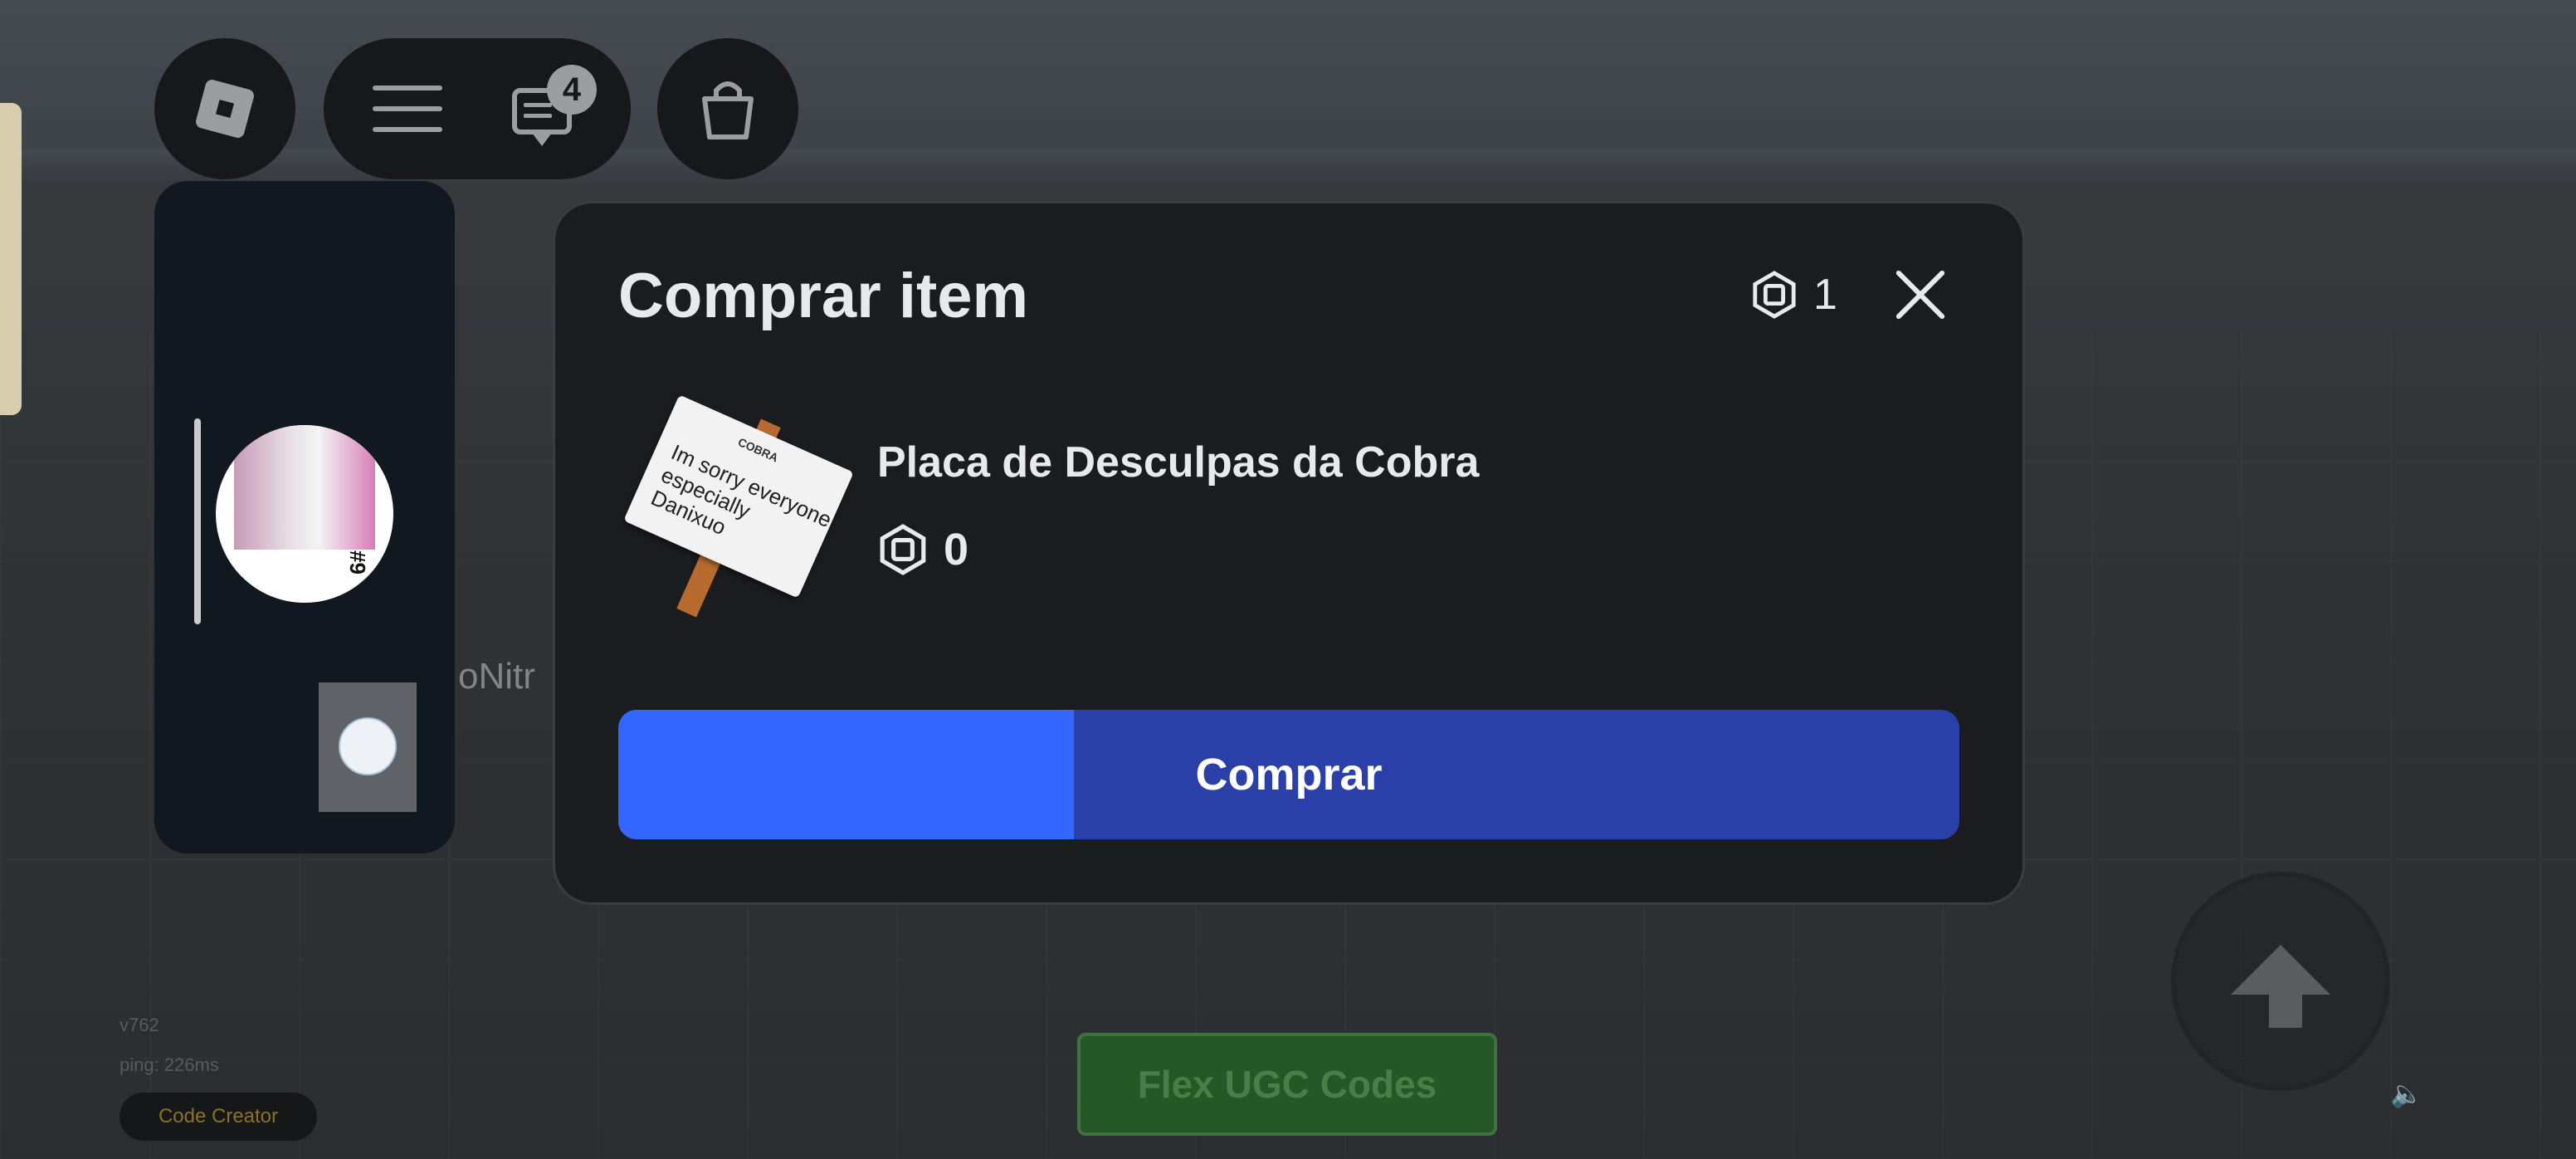  I want to click on item-name: Placa de Desculpas da Cobra, so click(1179, 463).